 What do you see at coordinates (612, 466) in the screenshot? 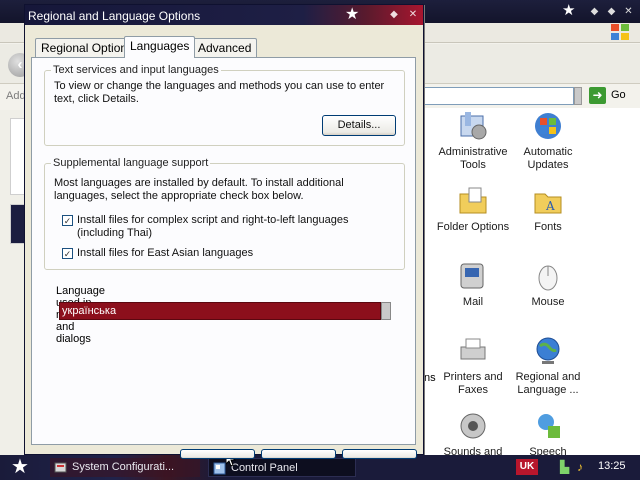
I see `clock: 13:25` at bounding box center [612, 466].